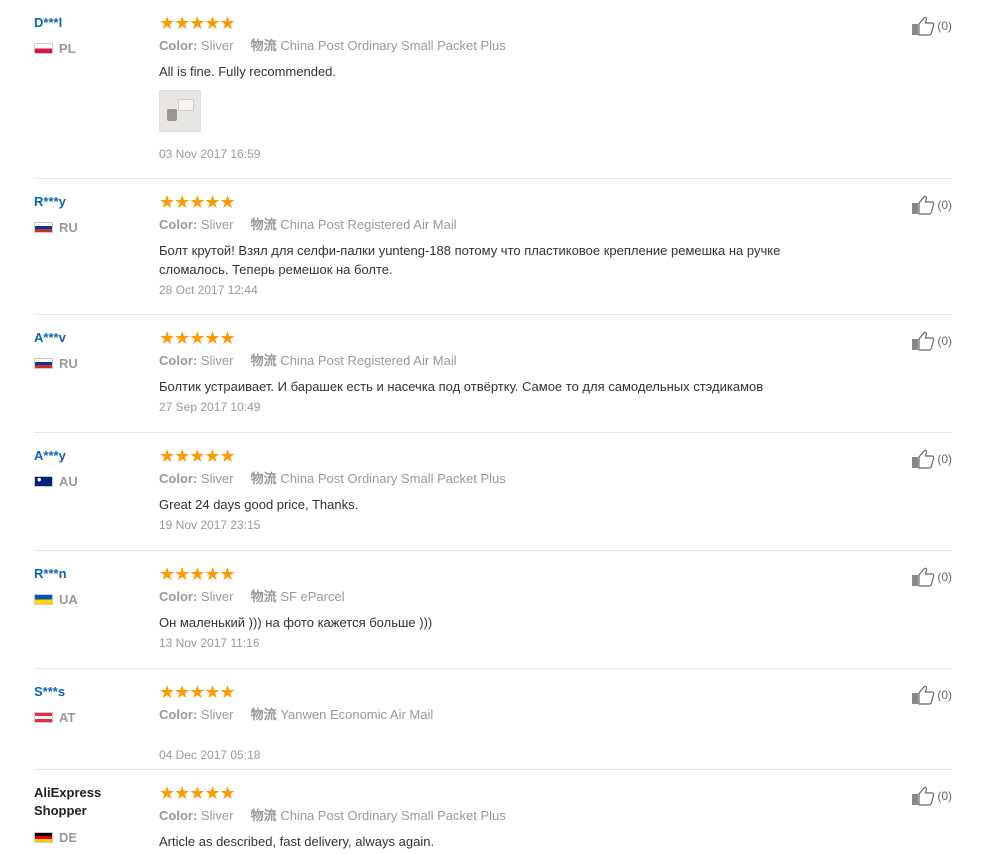  Describe the element at coordinates (89, 814) in the screenshot. I see `reviewer-info: AliExpress Shopper DE` at that location.